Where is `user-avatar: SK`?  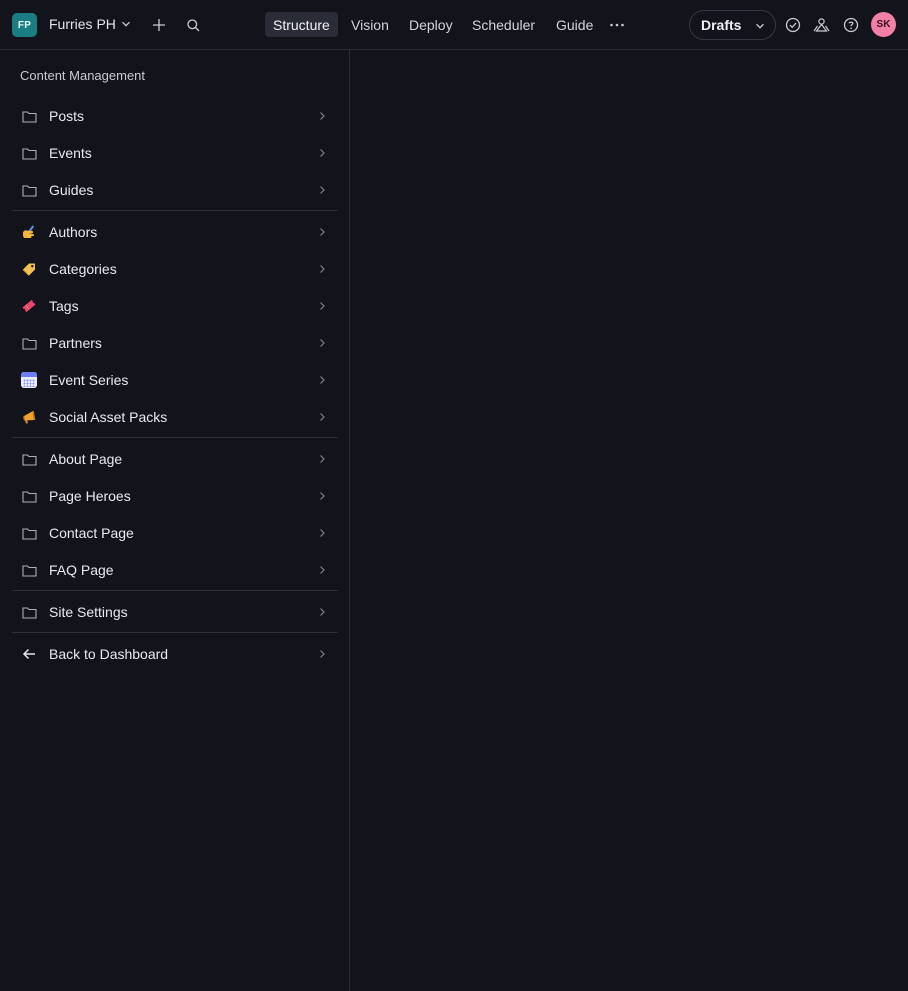
user-avatar: SK is located at coordinates (883, 24).